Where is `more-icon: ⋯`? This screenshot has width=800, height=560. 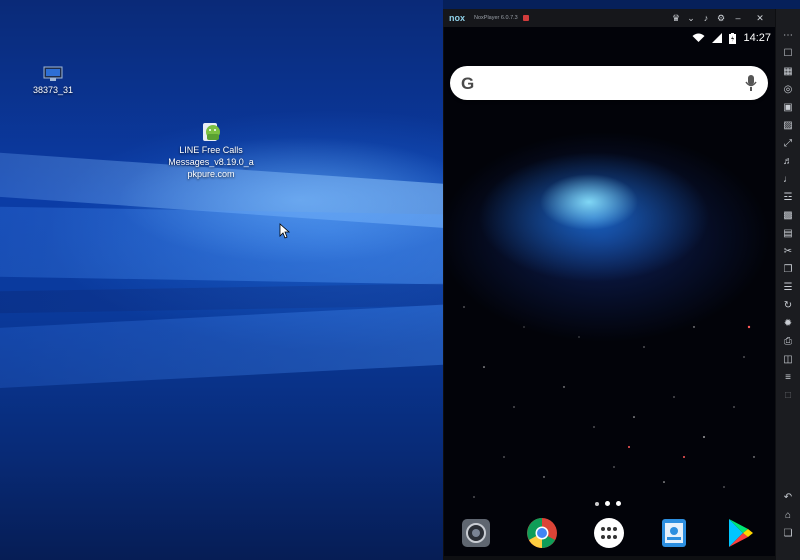
more-icon: ⋯ is located at coordinates (788, 36).